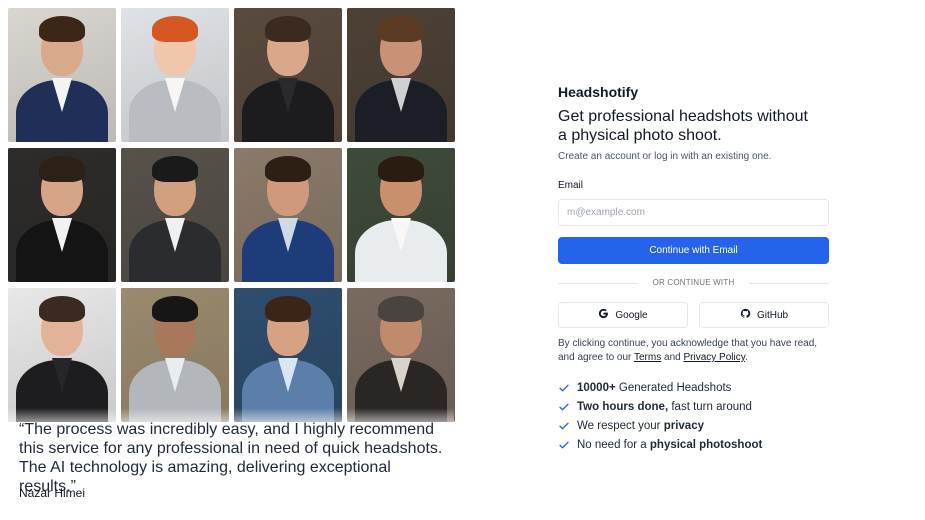 The image size is (925, 520). What do you see at coordinates (175, 215) in the screenshot?
I see `man-asian-grey-suit-photo` at bounding box center [175, 215].